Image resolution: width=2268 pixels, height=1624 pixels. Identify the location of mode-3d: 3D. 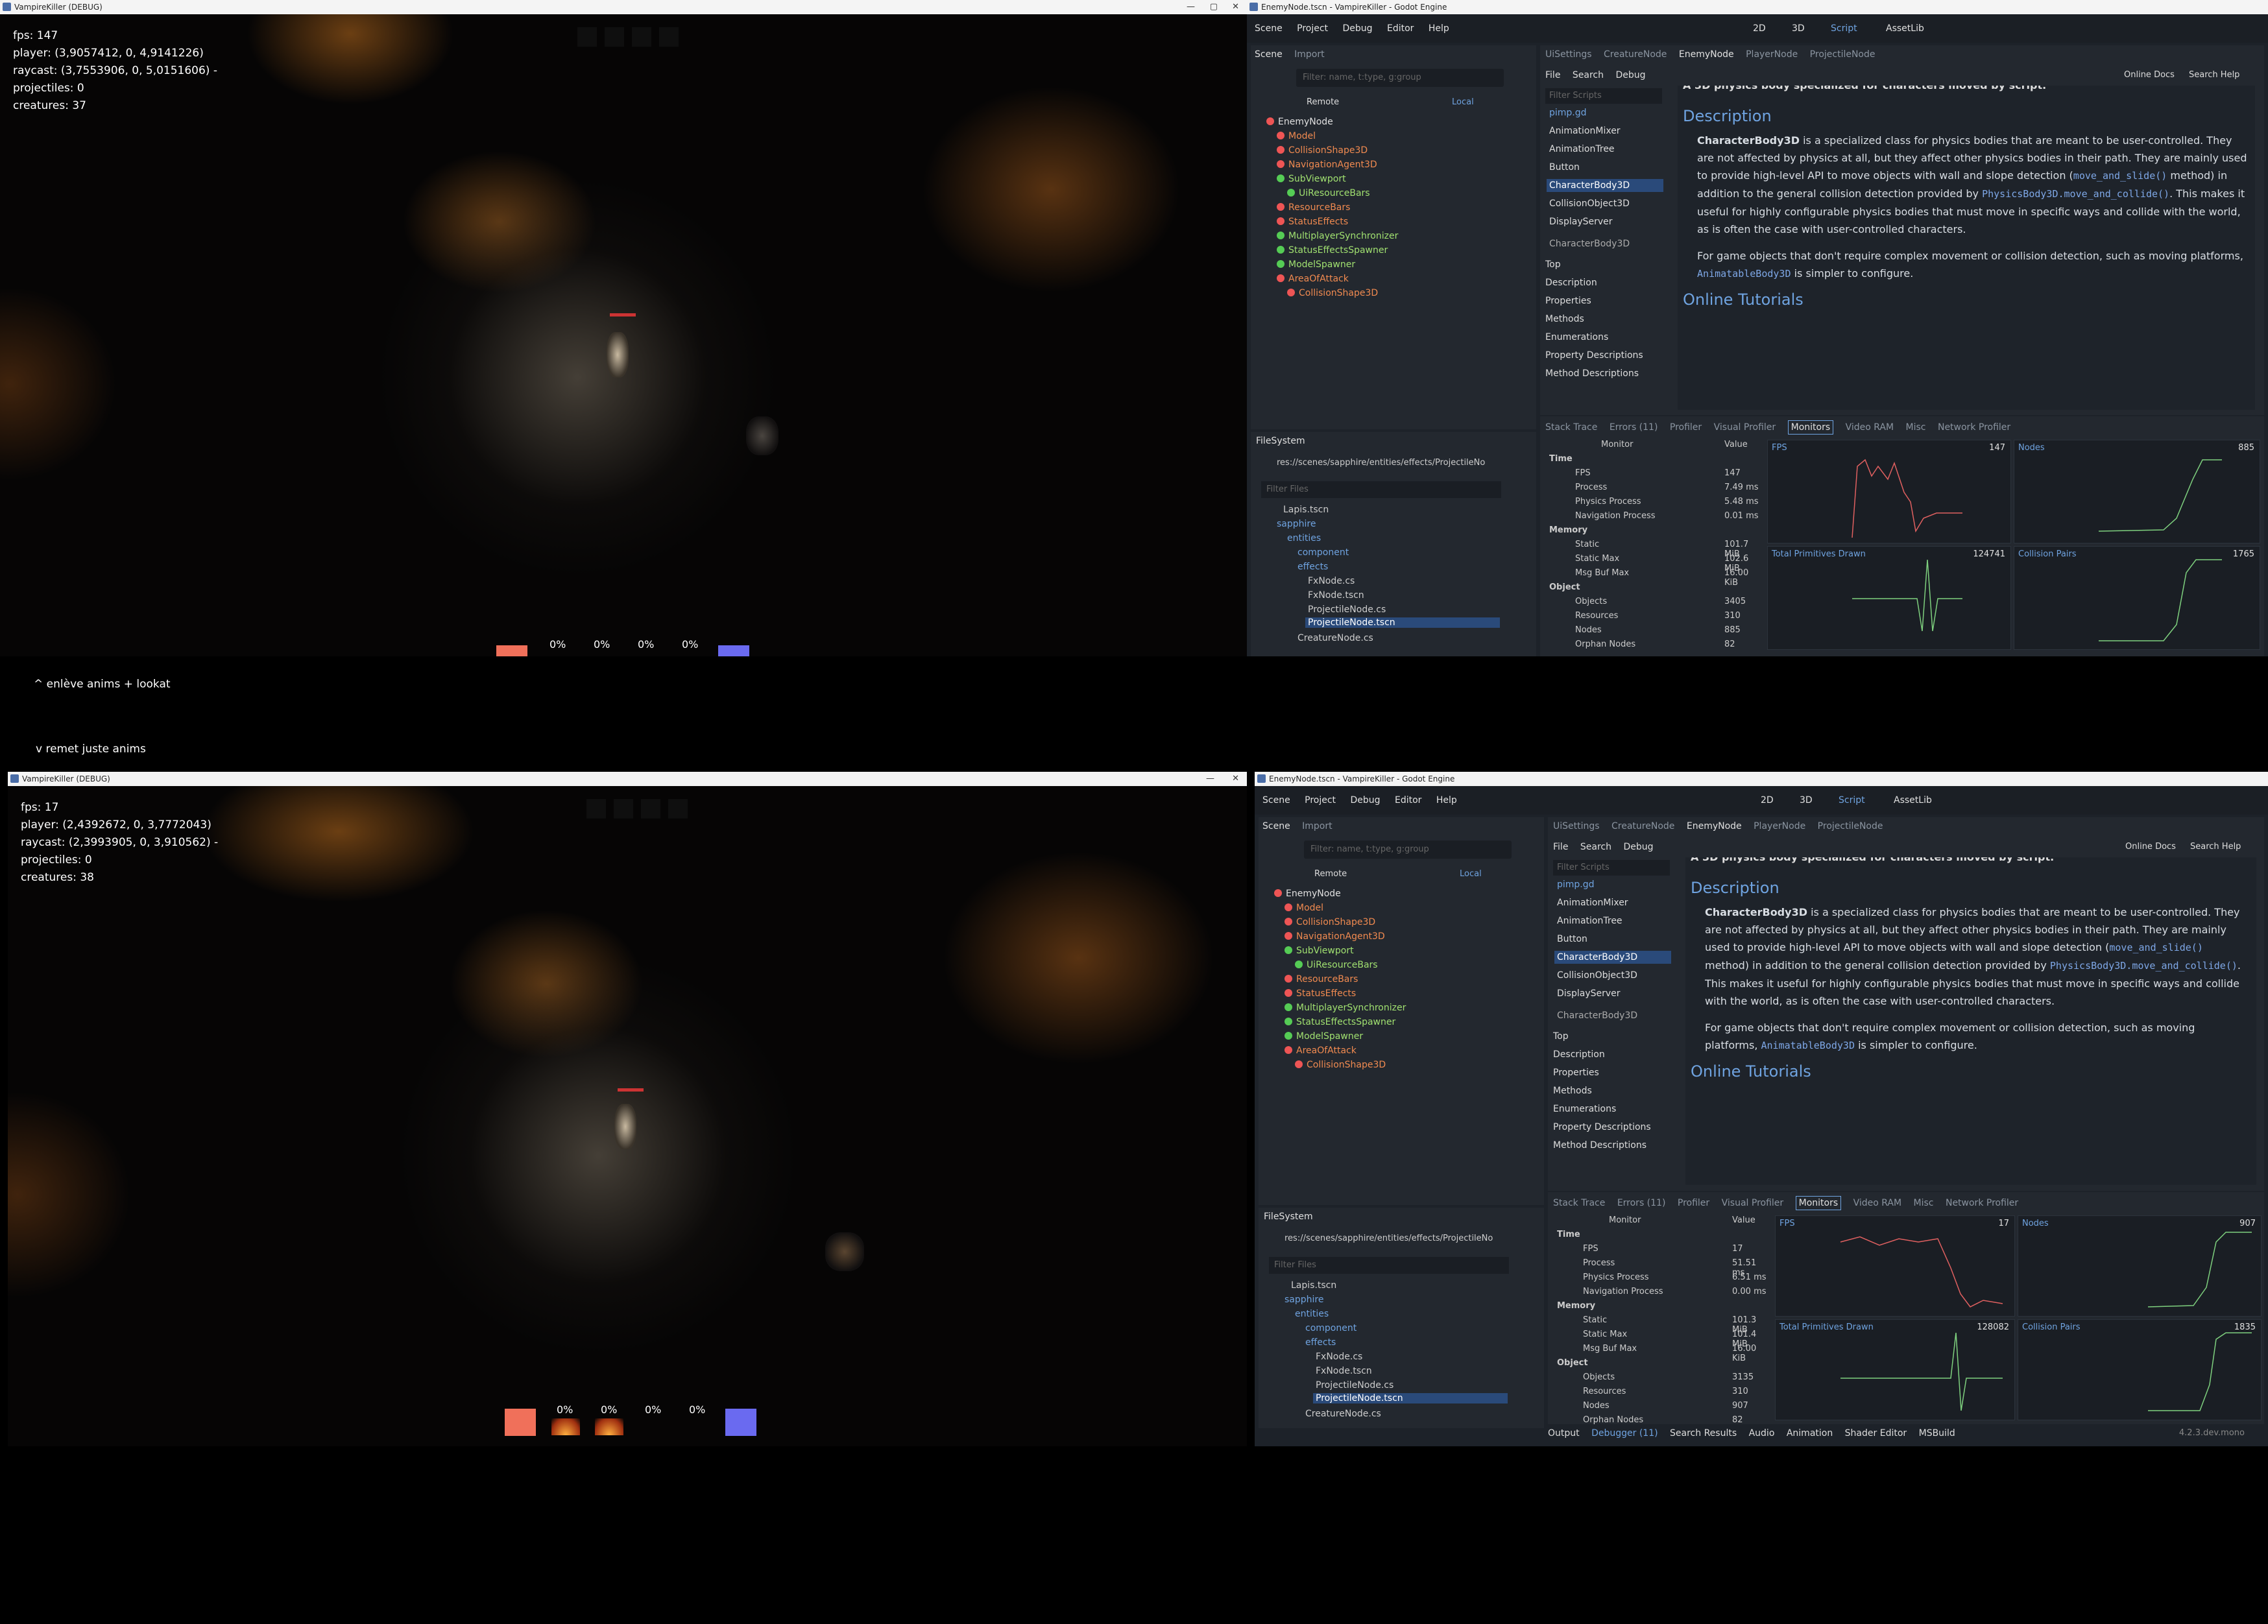
(1806, 800).